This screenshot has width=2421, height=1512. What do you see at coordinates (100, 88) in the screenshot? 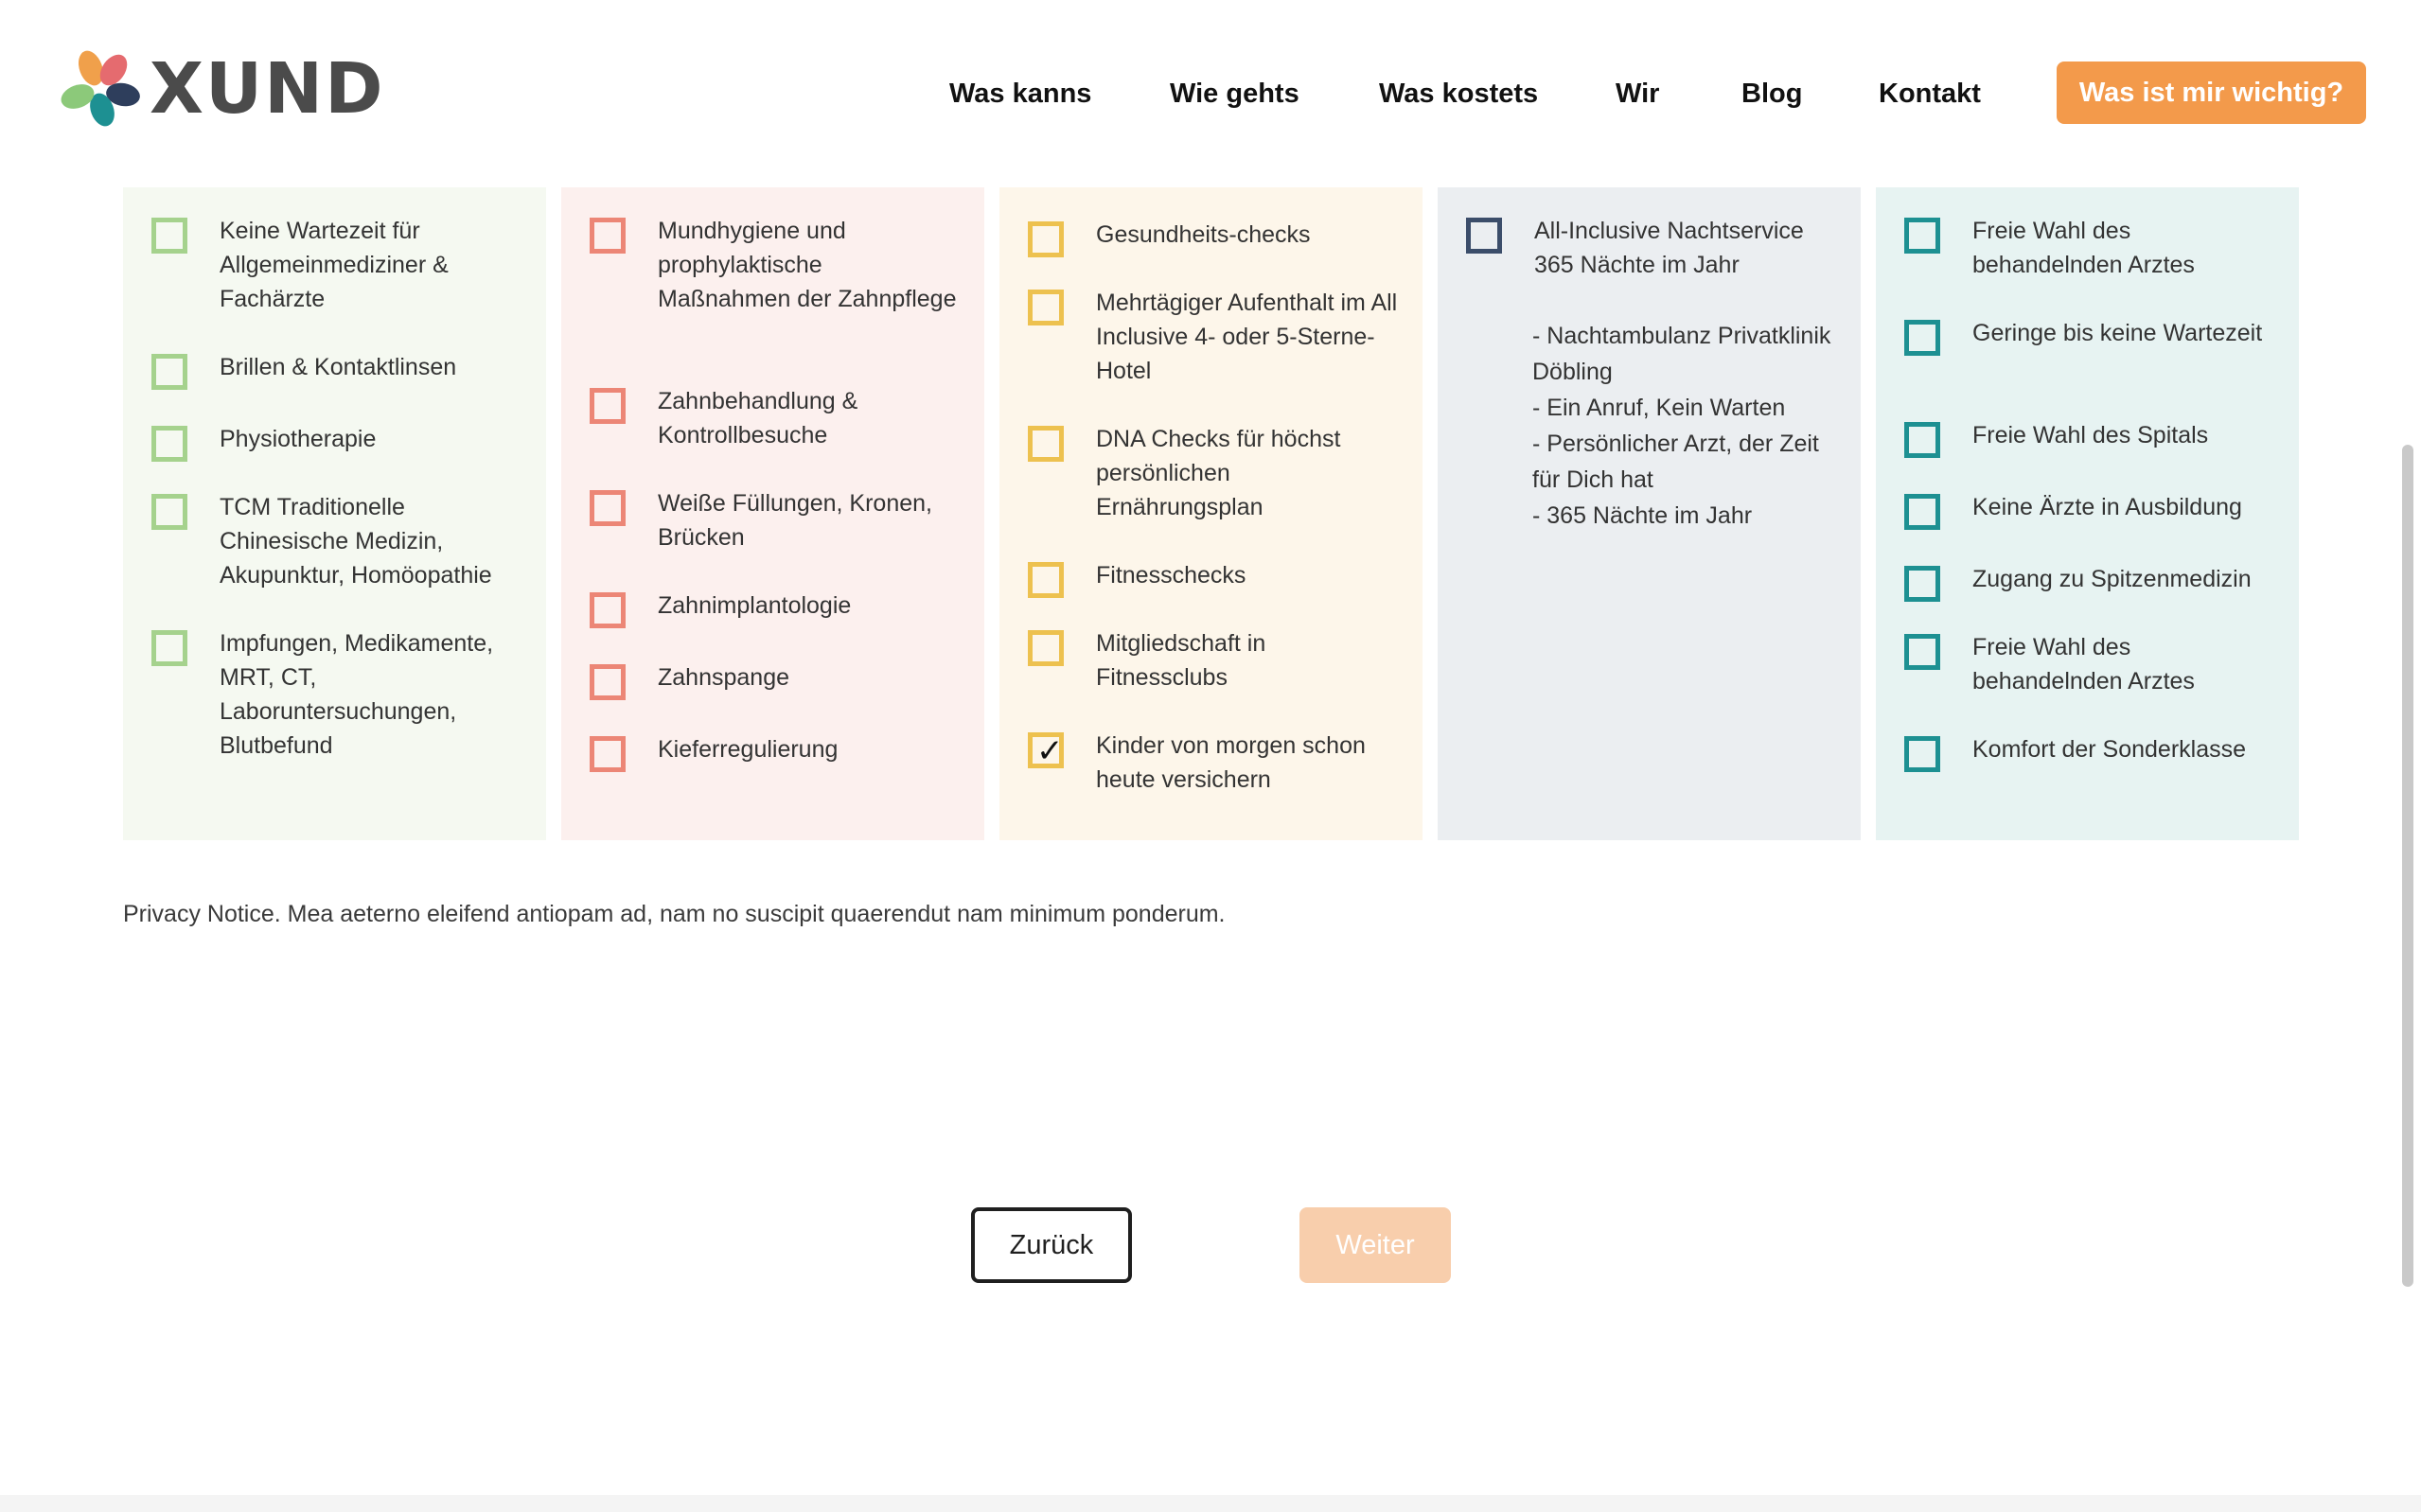
I see `flower-logo-icon` at bounding box center [100, 88].